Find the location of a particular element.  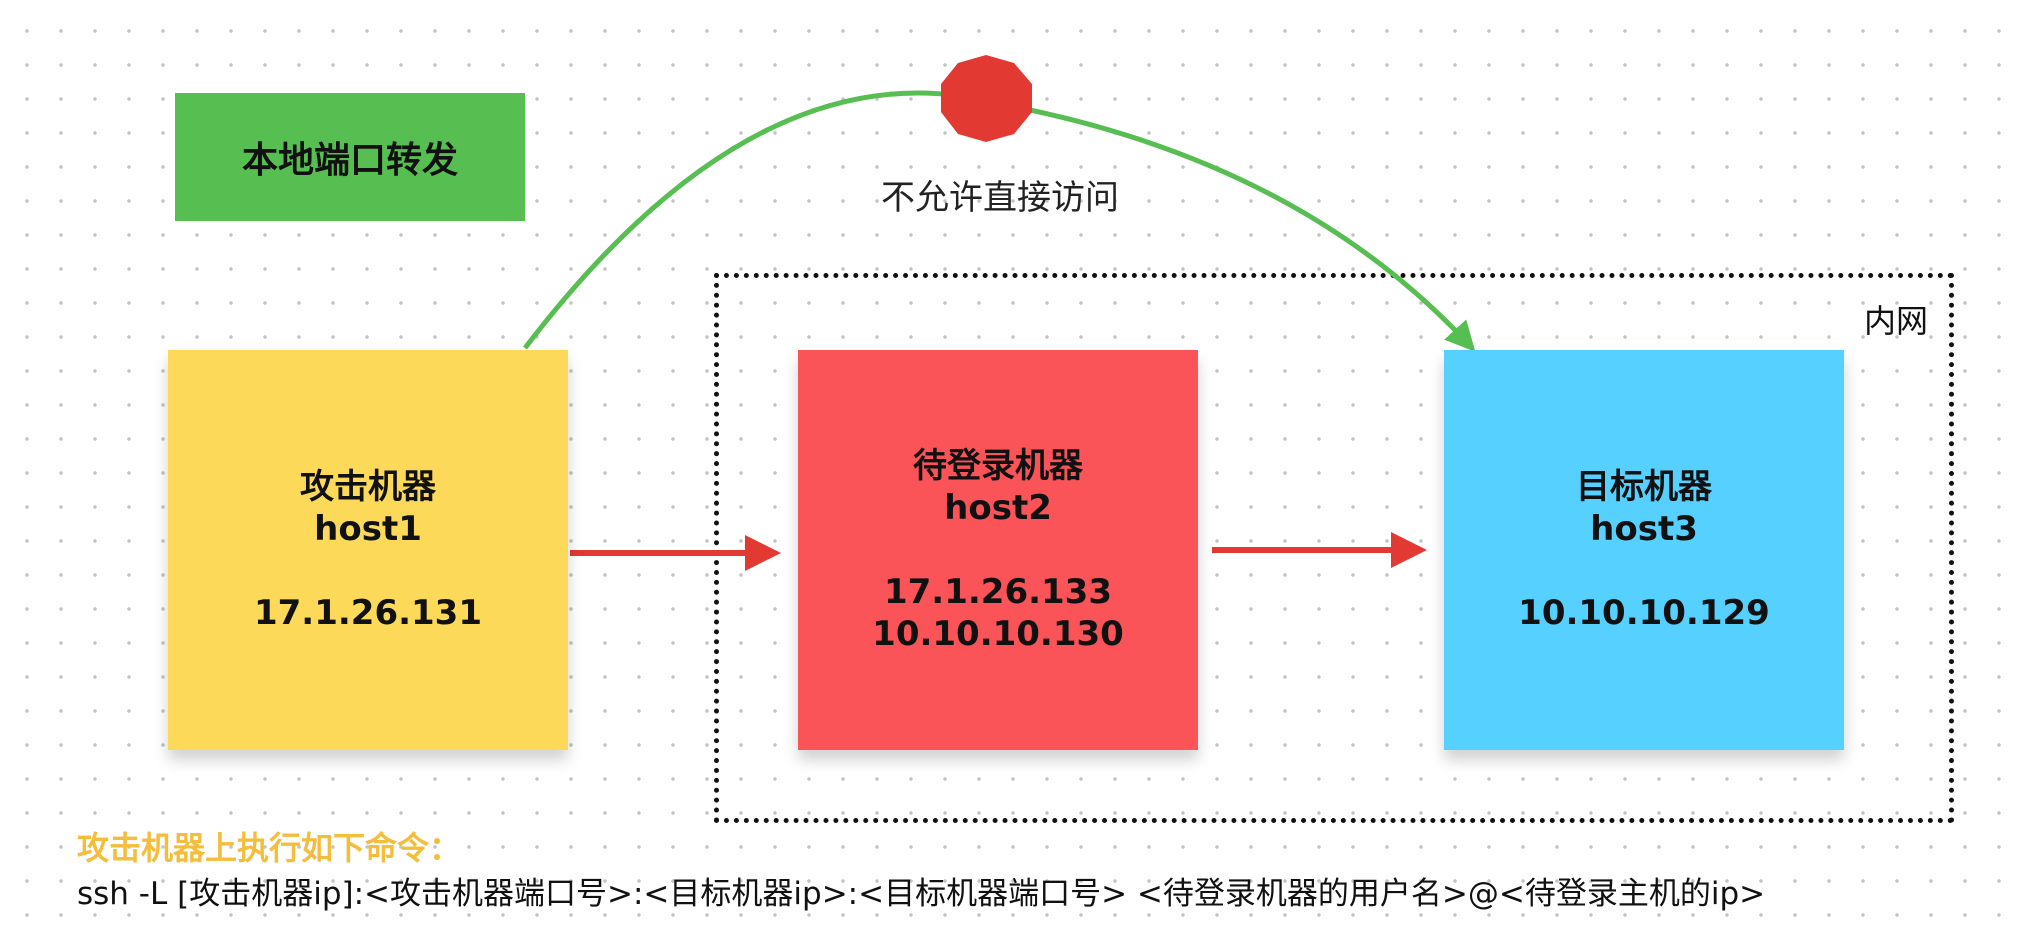

node-jump-ip-external: 17.1.26.133 is located at coordinates (997, 592).